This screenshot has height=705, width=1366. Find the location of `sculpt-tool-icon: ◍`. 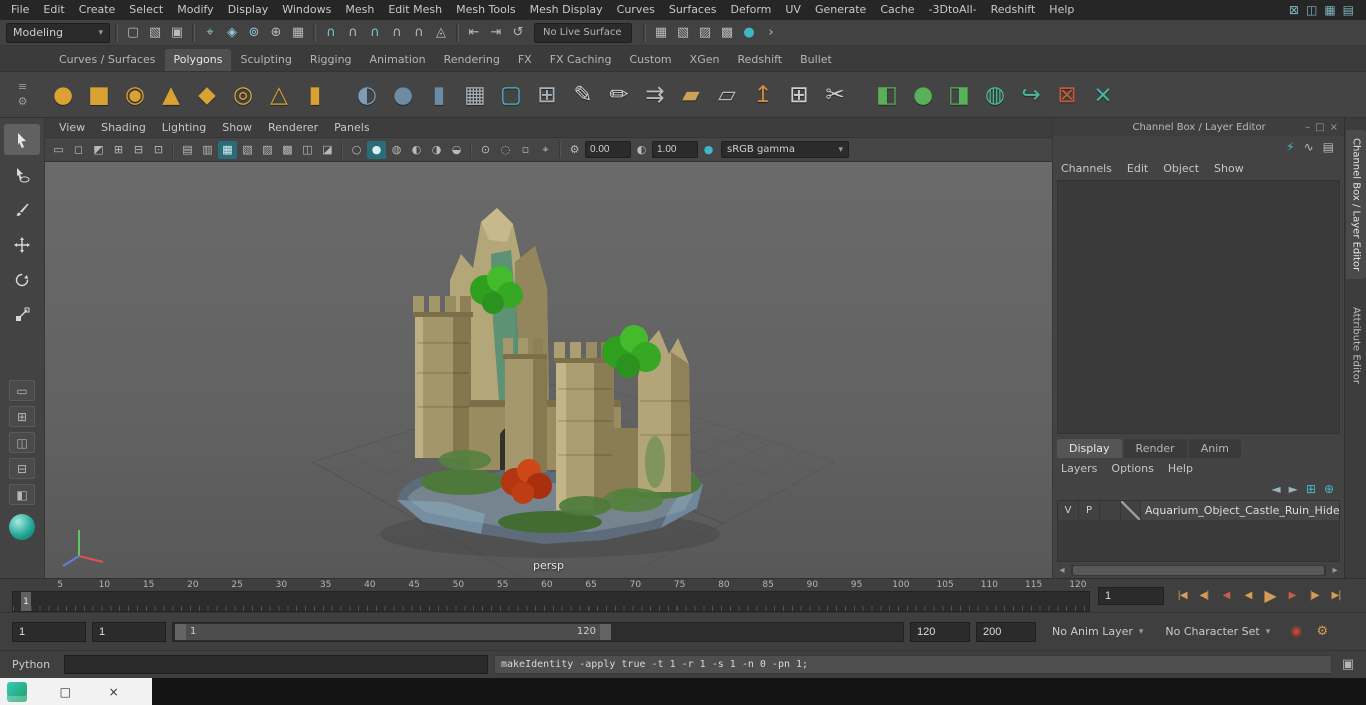

sculpt-tool-icon: ◍ is located at coordinates (995, 95).